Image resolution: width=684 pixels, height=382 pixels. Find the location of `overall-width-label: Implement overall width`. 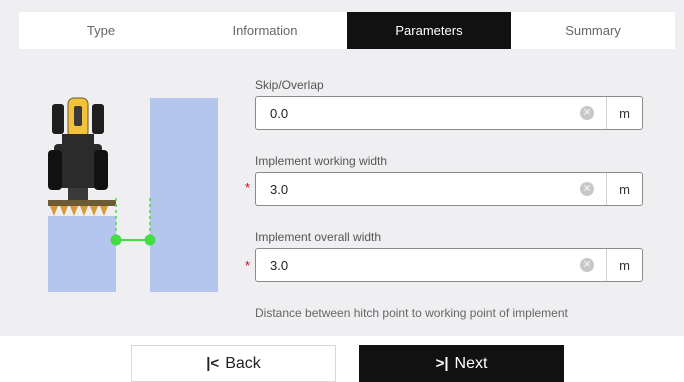

overall-width-label: Implement overall width is located at coordinates (318, 237).